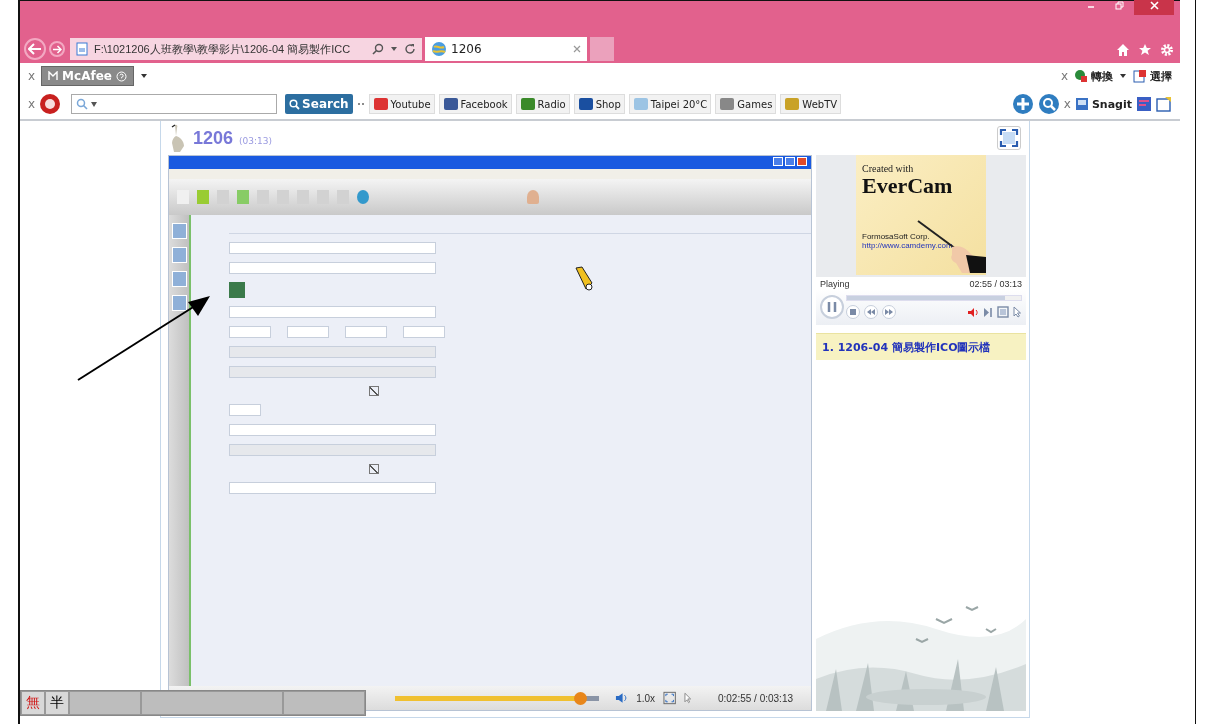  I want to click on convert-button: 轉換, so click(1093, 76).